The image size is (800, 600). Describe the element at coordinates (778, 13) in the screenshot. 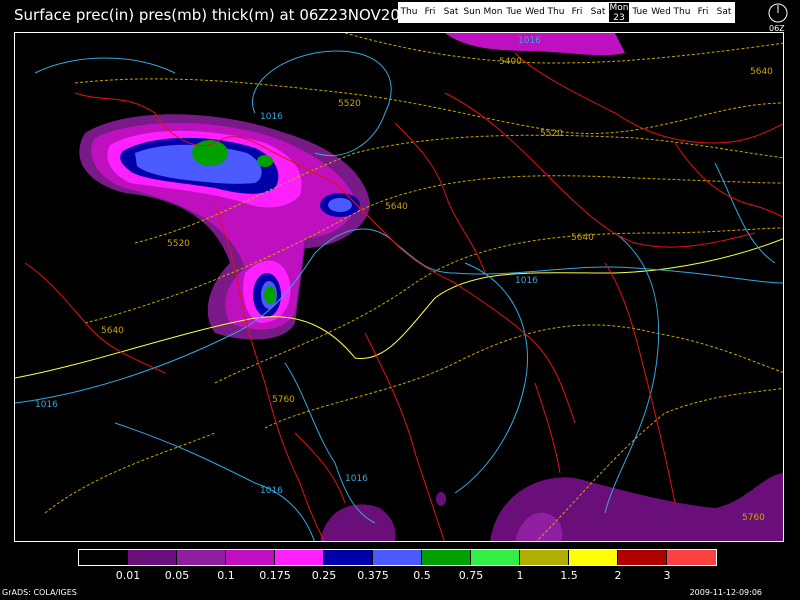

I see `clock-icon` at that location.